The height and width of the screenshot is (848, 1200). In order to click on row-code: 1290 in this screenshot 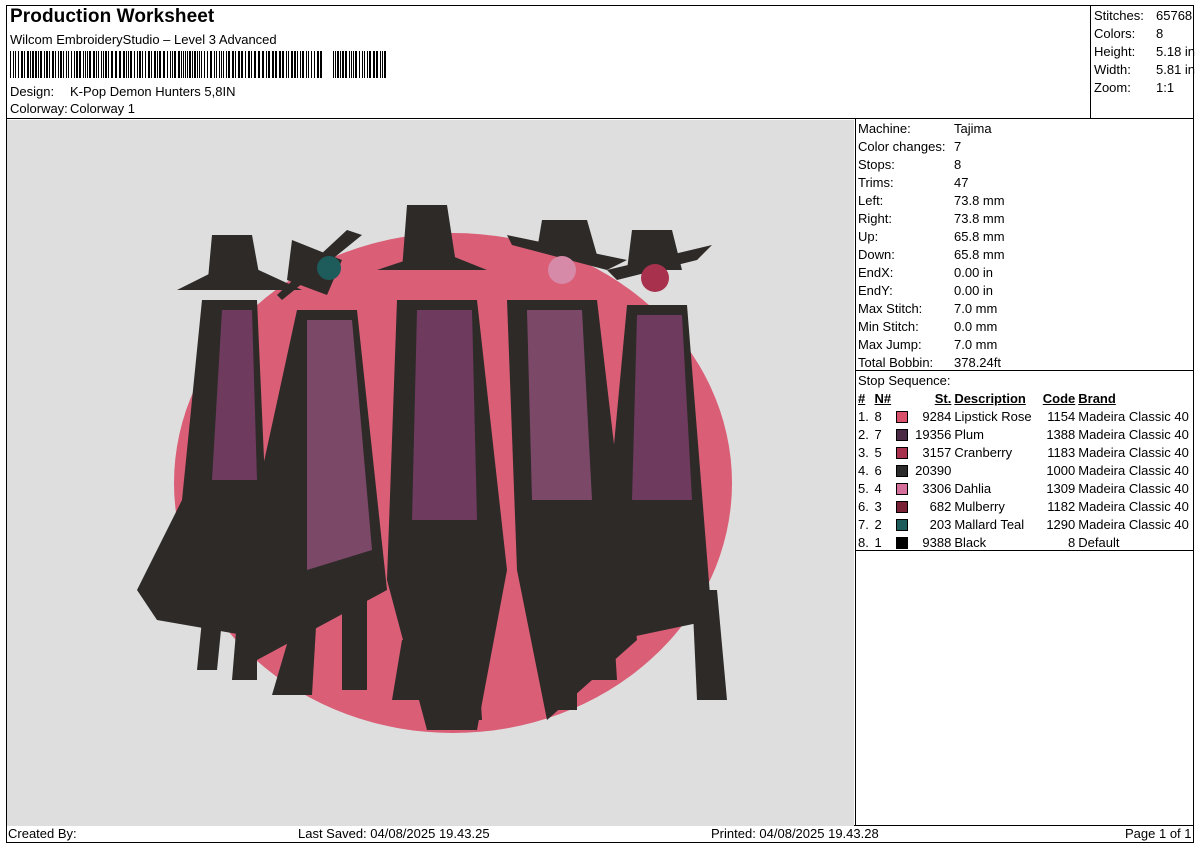, I will do `click(1061, 524)`.